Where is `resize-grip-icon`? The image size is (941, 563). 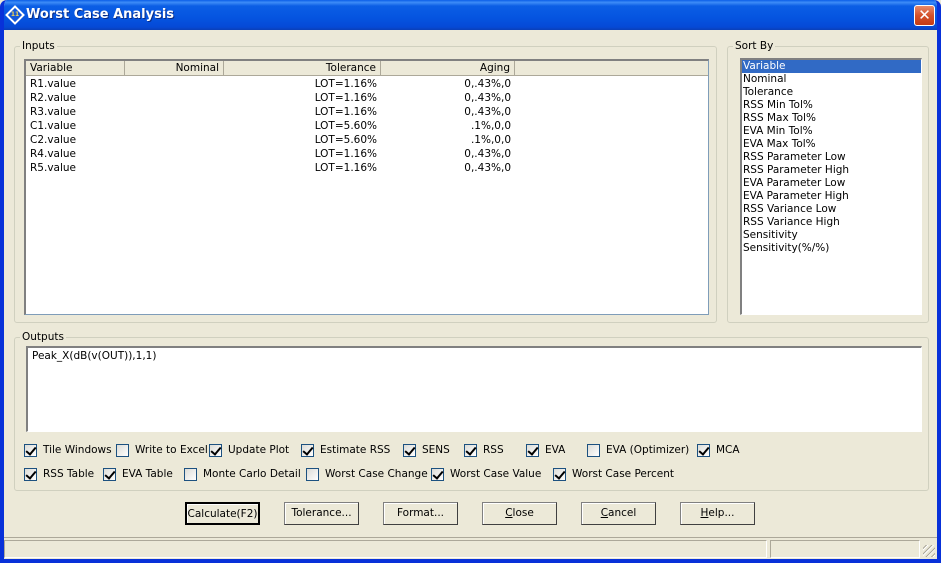 resize-grip-icon is located at coordinates (929, 551).